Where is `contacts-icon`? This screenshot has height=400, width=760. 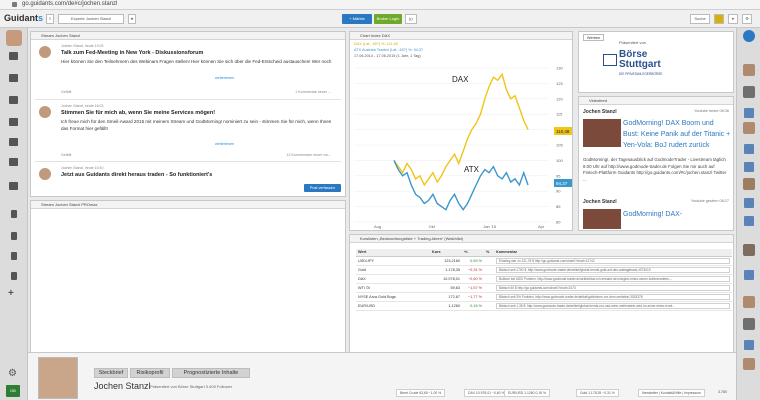
contacts-icon is located at coordinates (13, 162).